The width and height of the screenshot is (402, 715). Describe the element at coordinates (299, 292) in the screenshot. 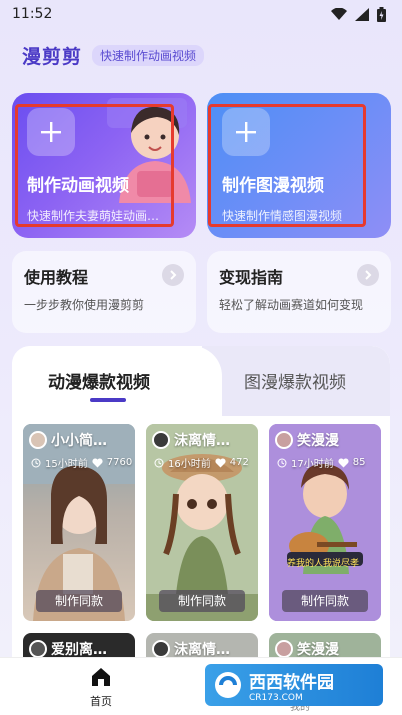

I see `monetize-guide-card: 变现指南 轻松了解动画赛道如何变现` at that location.